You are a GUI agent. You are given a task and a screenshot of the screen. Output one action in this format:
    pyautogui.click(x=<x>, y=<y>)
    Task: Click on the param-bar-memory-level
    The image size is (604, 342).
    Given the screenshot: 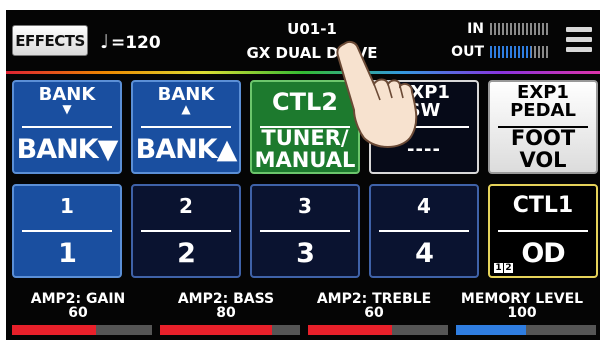 What is the action you would take?
    pyautogui.click(x=526, y=330)
    